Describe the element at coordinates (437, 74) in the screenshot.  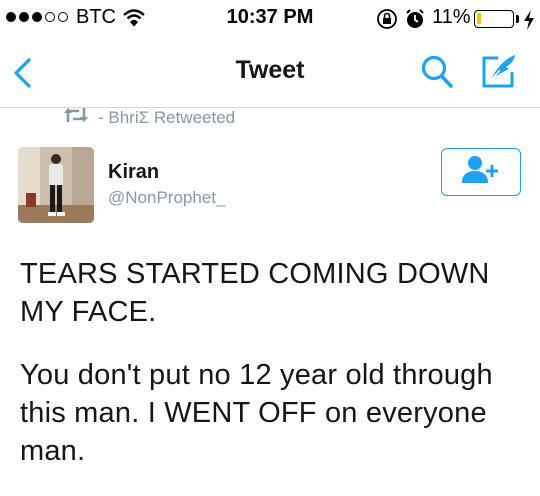
I see `search-icon` at that location.